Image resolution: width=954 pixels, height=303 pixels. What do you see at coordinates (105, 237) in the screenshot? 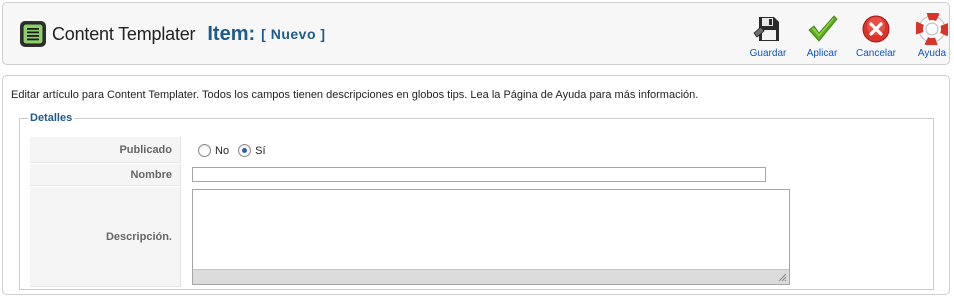
I see `description-label: Descripción.` at bounding box center [105, 237].